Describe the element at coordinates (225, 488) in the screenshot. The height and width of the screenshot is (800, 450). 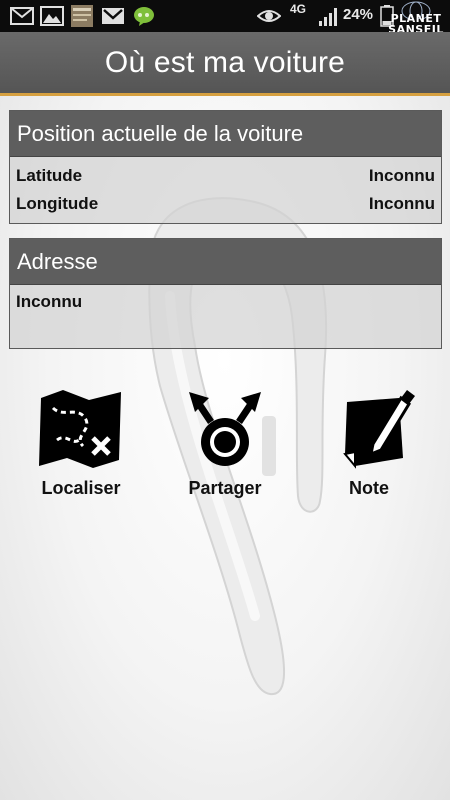
I see `share-label: Partager` at that location.